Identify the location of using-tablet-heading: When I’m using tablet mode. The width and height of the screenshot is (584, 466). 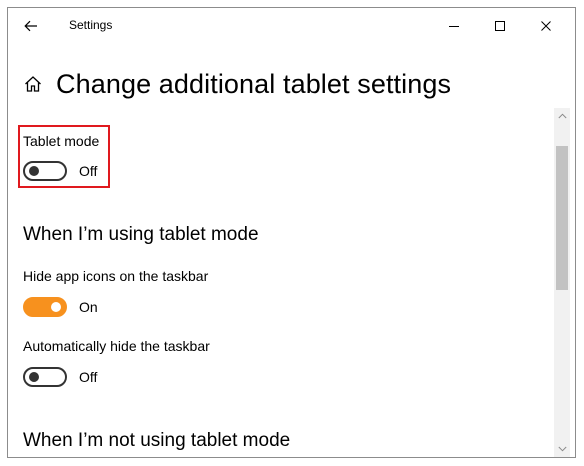
(141, 234).